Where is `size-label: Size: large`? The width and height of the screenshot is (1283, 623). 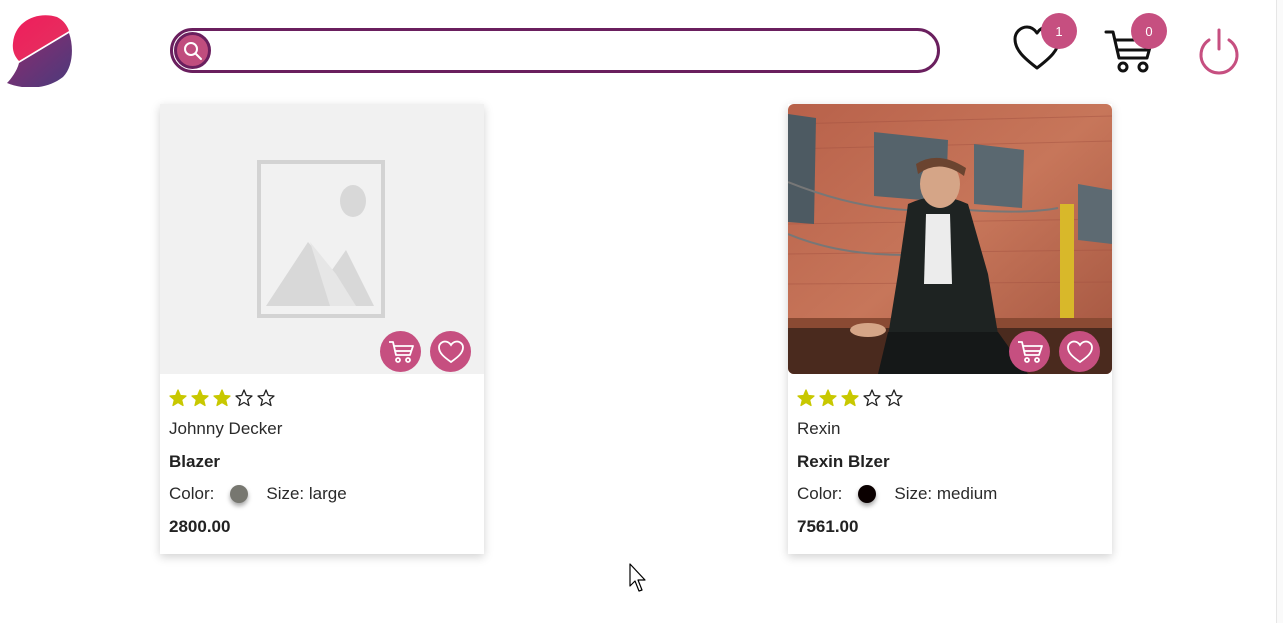 size-label: Size: large is located at coordinates (306, 493).